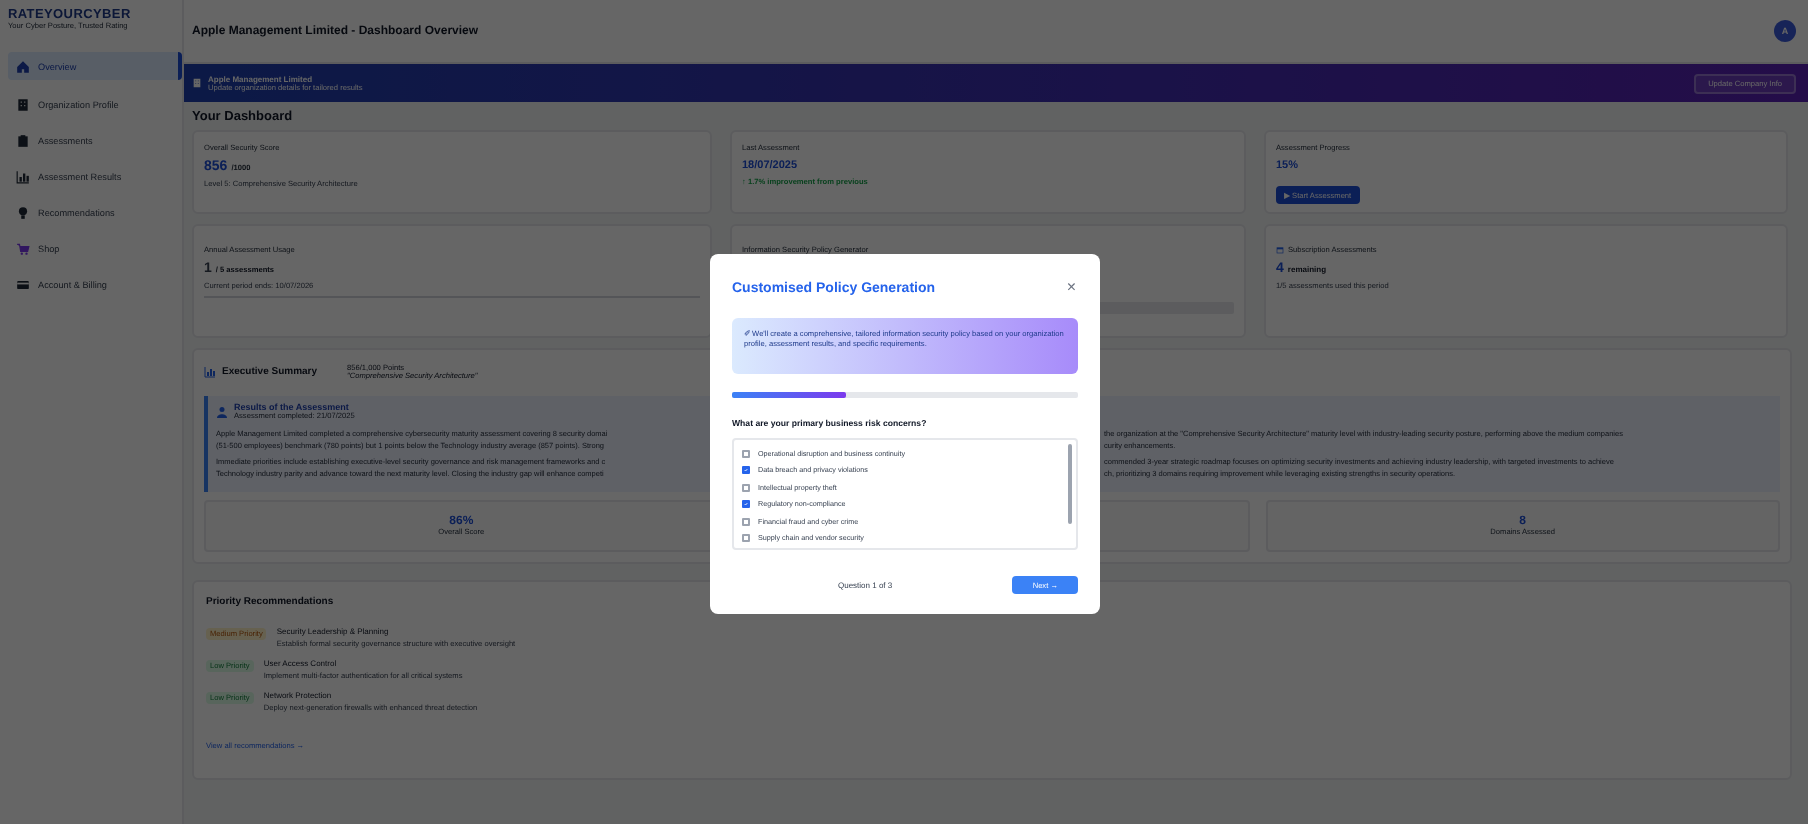 The height and width of the screenshot is (824, 1808). What do you see at coordinates (1070, 484) in the screenshot?
I see `scrollbar` at bounding box center [1070, 484].